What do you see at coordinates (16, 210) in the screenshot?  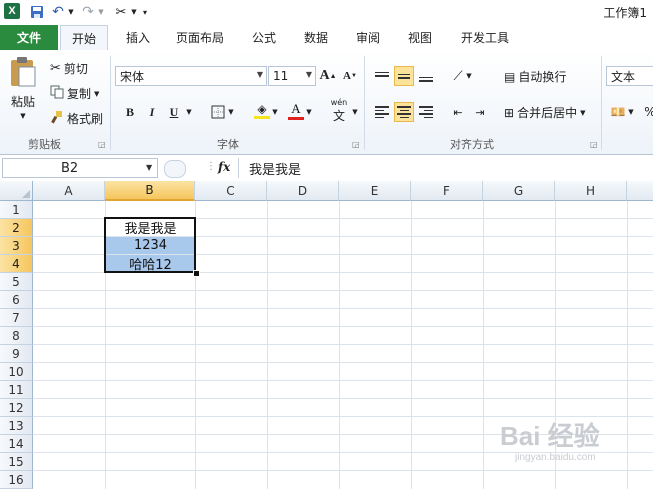 I see `row-header-1: 1` at bounding box center [16, 210].